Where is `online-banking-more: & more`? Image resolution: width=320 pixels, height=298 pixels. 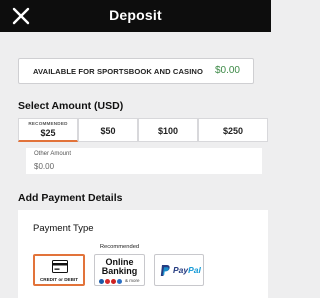
online-banking-more: & more is located at coordinates (132, 280).